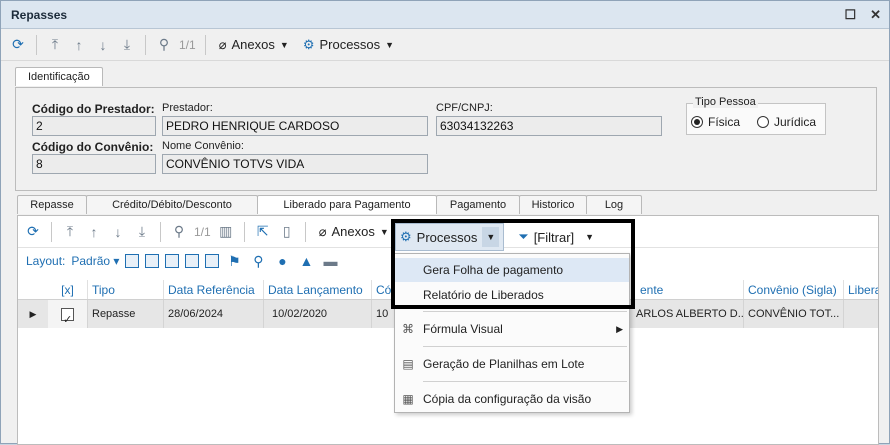  What do you see at coordinates (68, 289) in the screenshot?
I see `column-header-select: [x]` at bounding box center [68, 289].